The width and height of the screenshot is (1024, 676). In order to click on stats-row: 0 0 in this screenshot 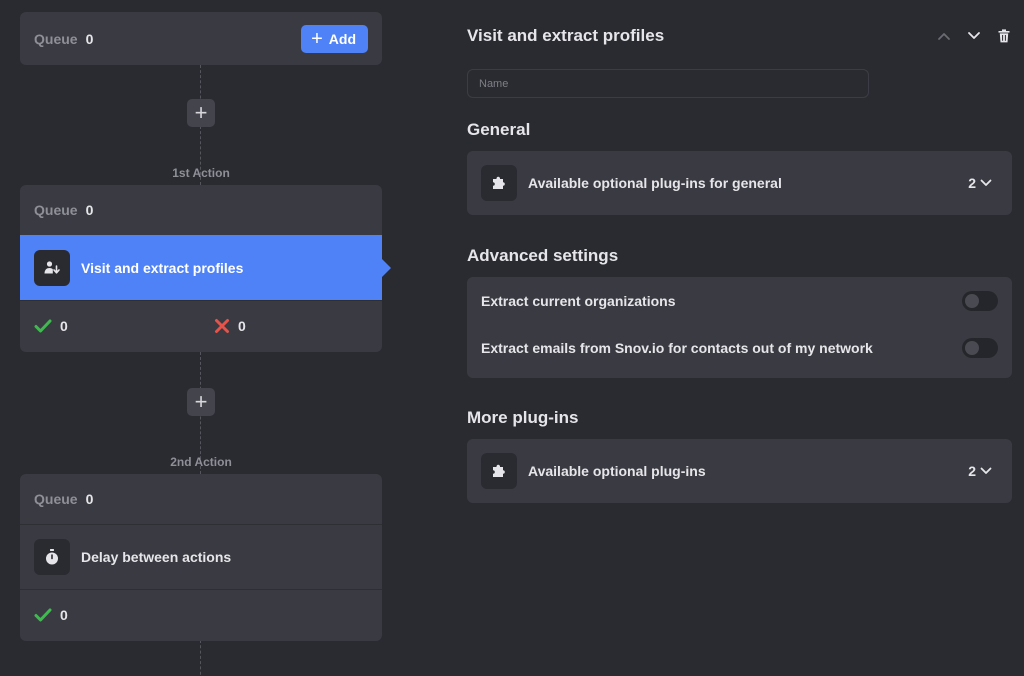, I will do `click(201, 325)`.